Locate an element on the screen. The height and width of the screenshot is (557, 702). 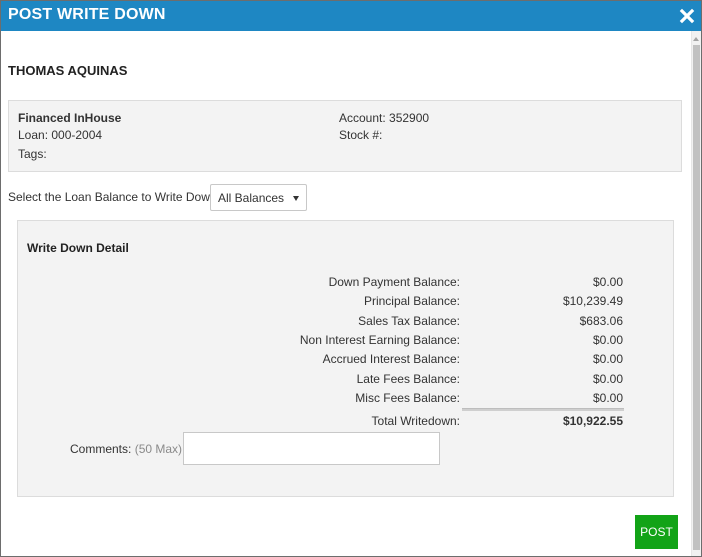
detail-row-sales-tax: Sales Tax Balance: $683.06 is located at coordinates (346, 323).